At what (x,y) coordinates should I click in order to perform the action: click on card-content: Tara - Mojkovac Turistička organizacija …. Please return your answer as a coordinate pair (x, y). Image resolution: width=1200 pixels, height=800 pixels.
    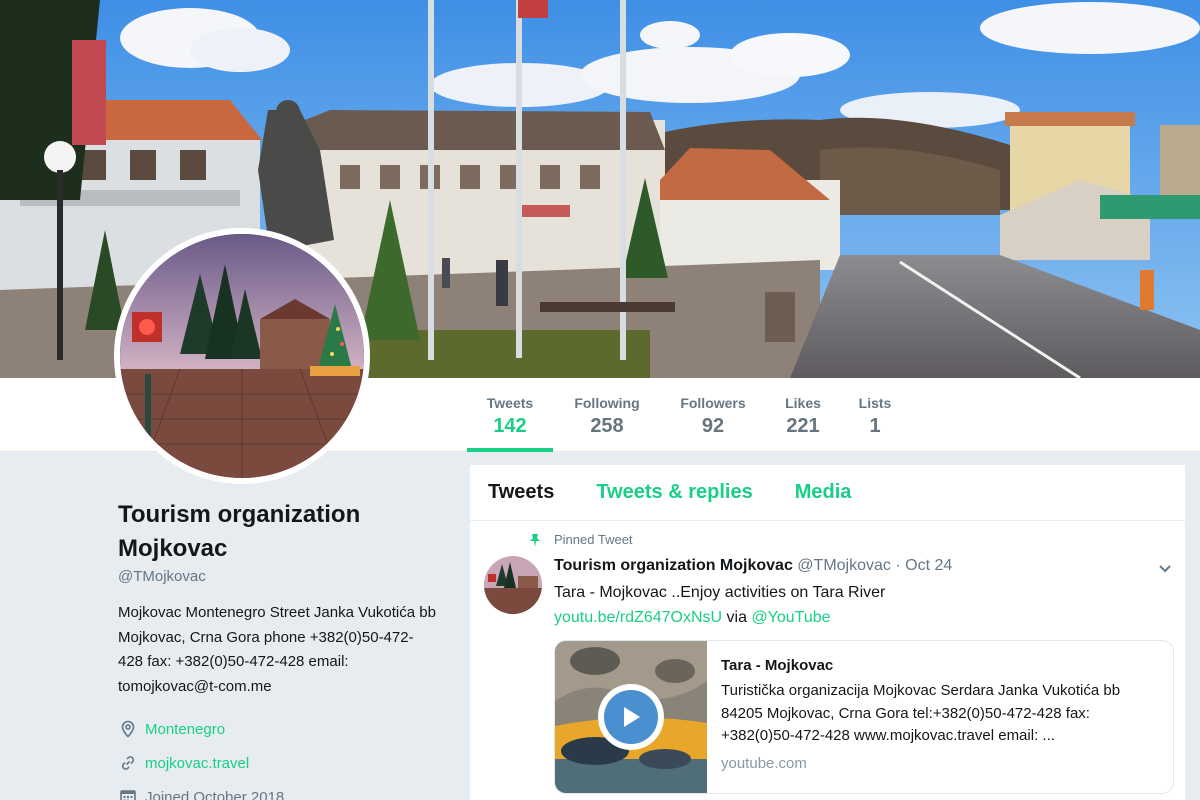
    Looking at the image, I should click on (941, 714).